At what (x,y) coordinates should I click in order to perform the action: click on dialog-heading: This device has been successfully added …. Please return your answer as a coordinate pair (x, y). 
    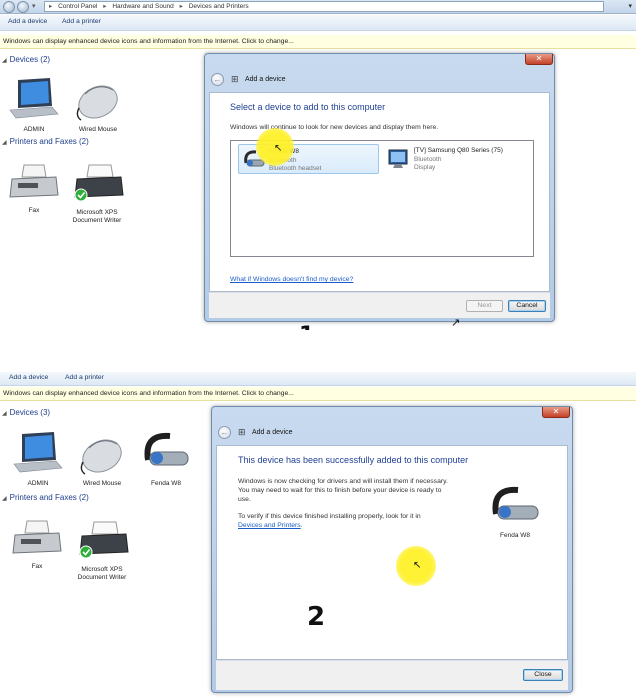
    Looking at the image, I should click on (353, 460).